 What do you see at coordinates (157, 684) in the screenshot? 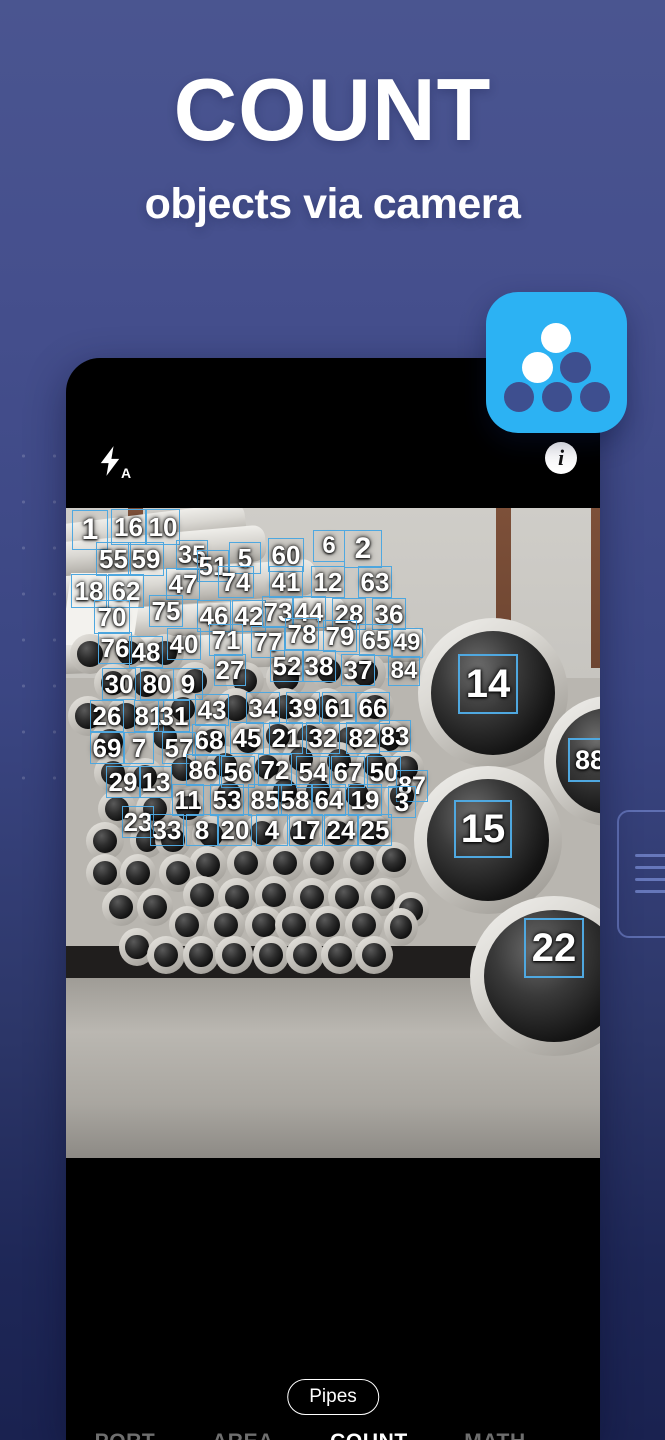
I see `detection-box: 80` at bounding box center [157, 684].